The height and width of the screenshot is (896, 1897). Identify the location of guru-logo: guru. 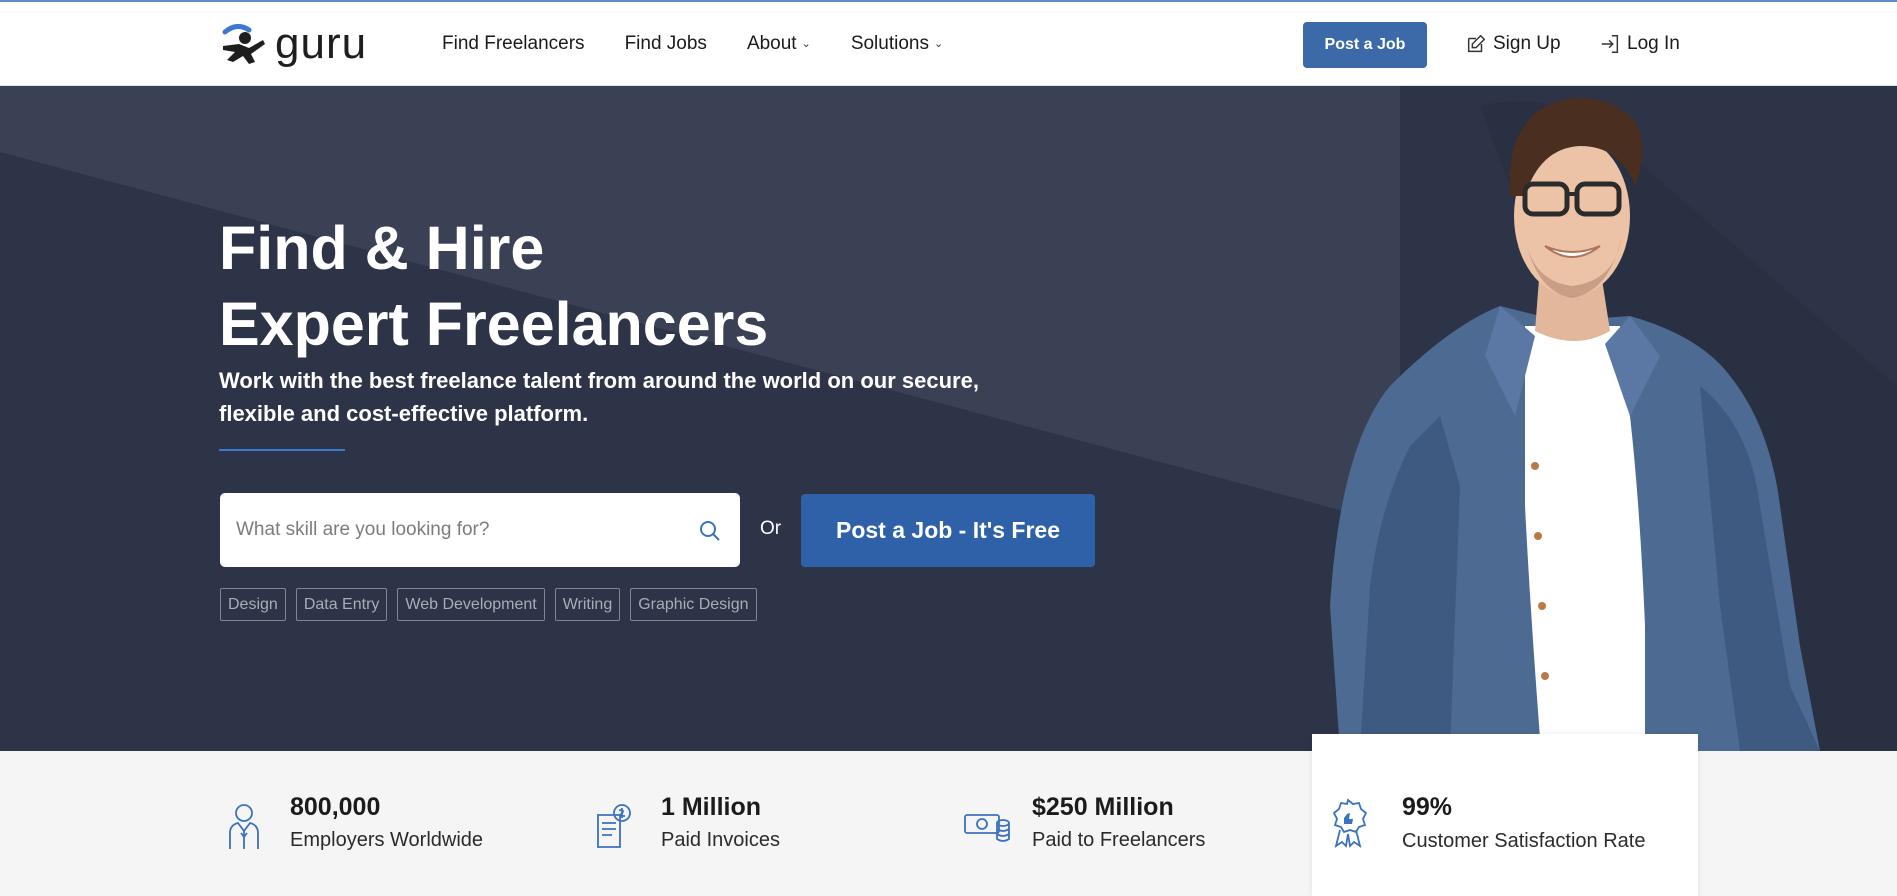
(302, 44).